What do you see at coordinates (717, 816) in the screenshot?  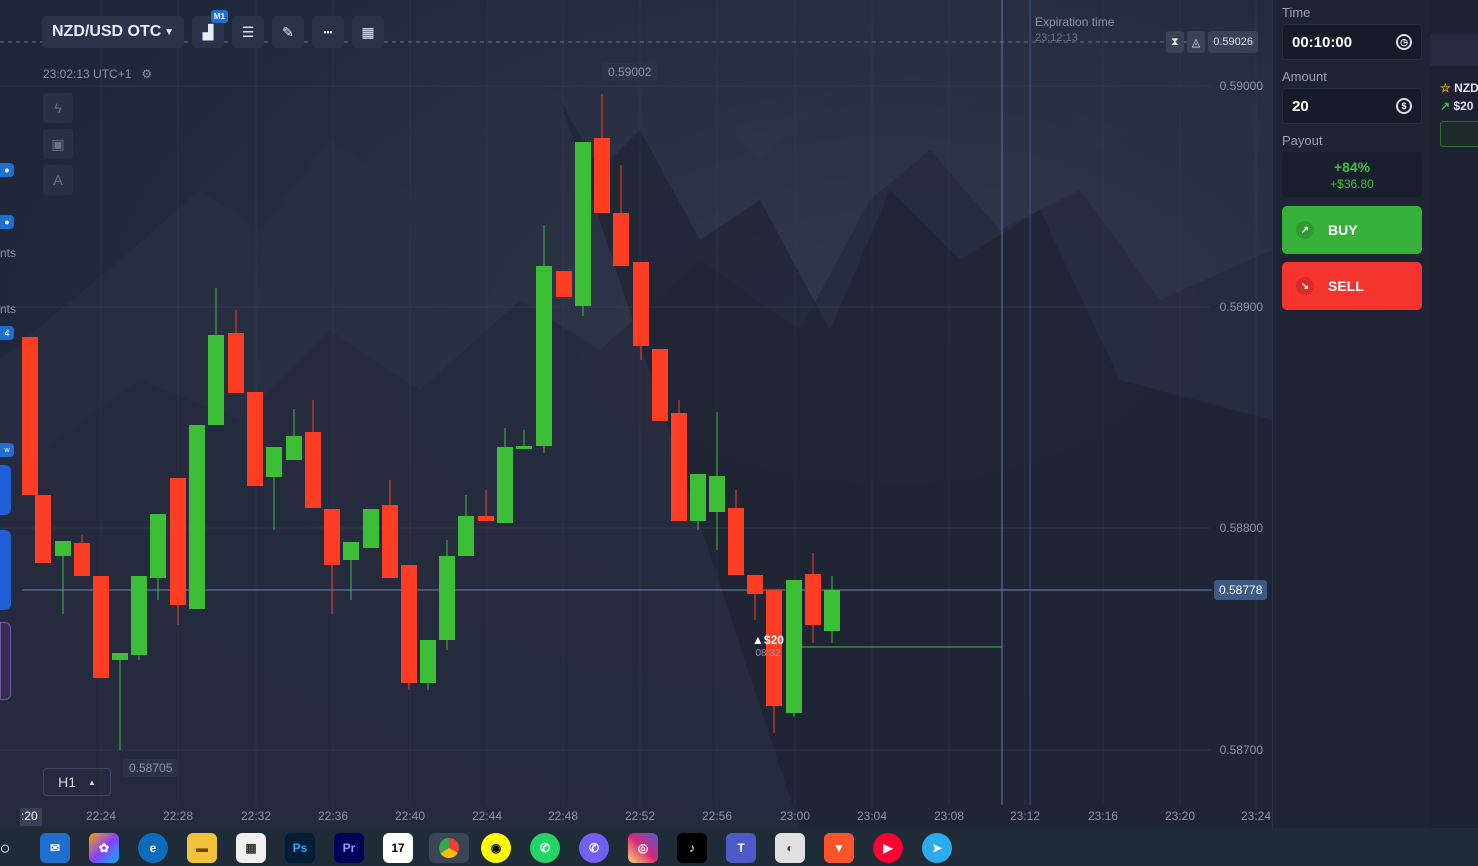 I see `time-axis-label: 22:56` at bounding box center [717, 816].